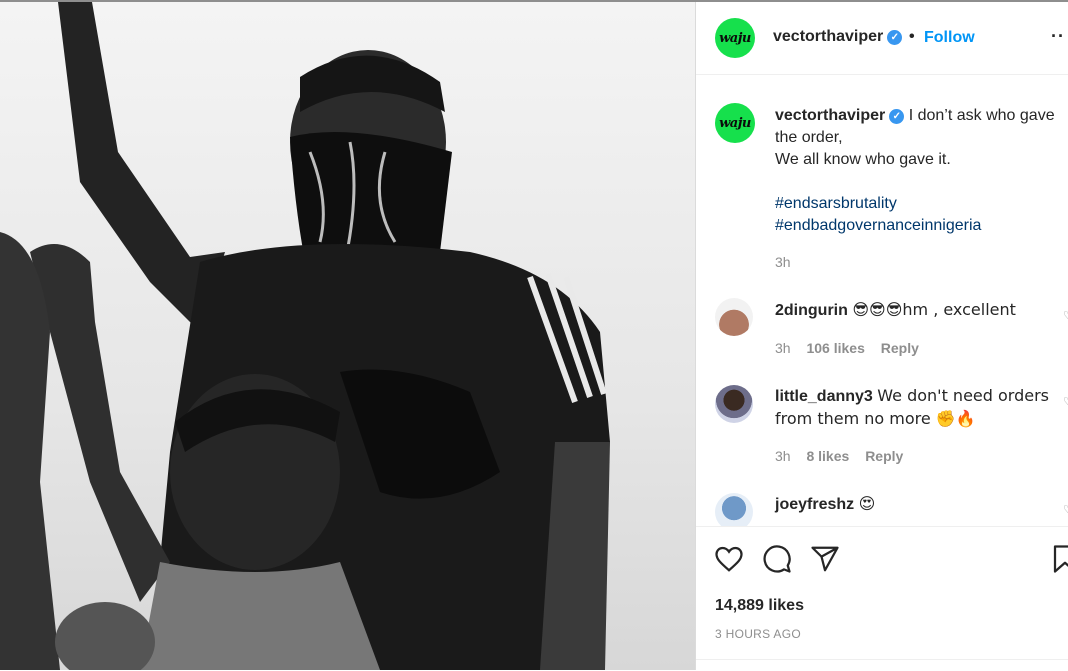 The height and width of the screenshot is (671, 1068). Describe the element at coordinates (882, 598) in the screenshot. I see `post-actions: 14,889 likes 3 HOURS AGO` at that location.